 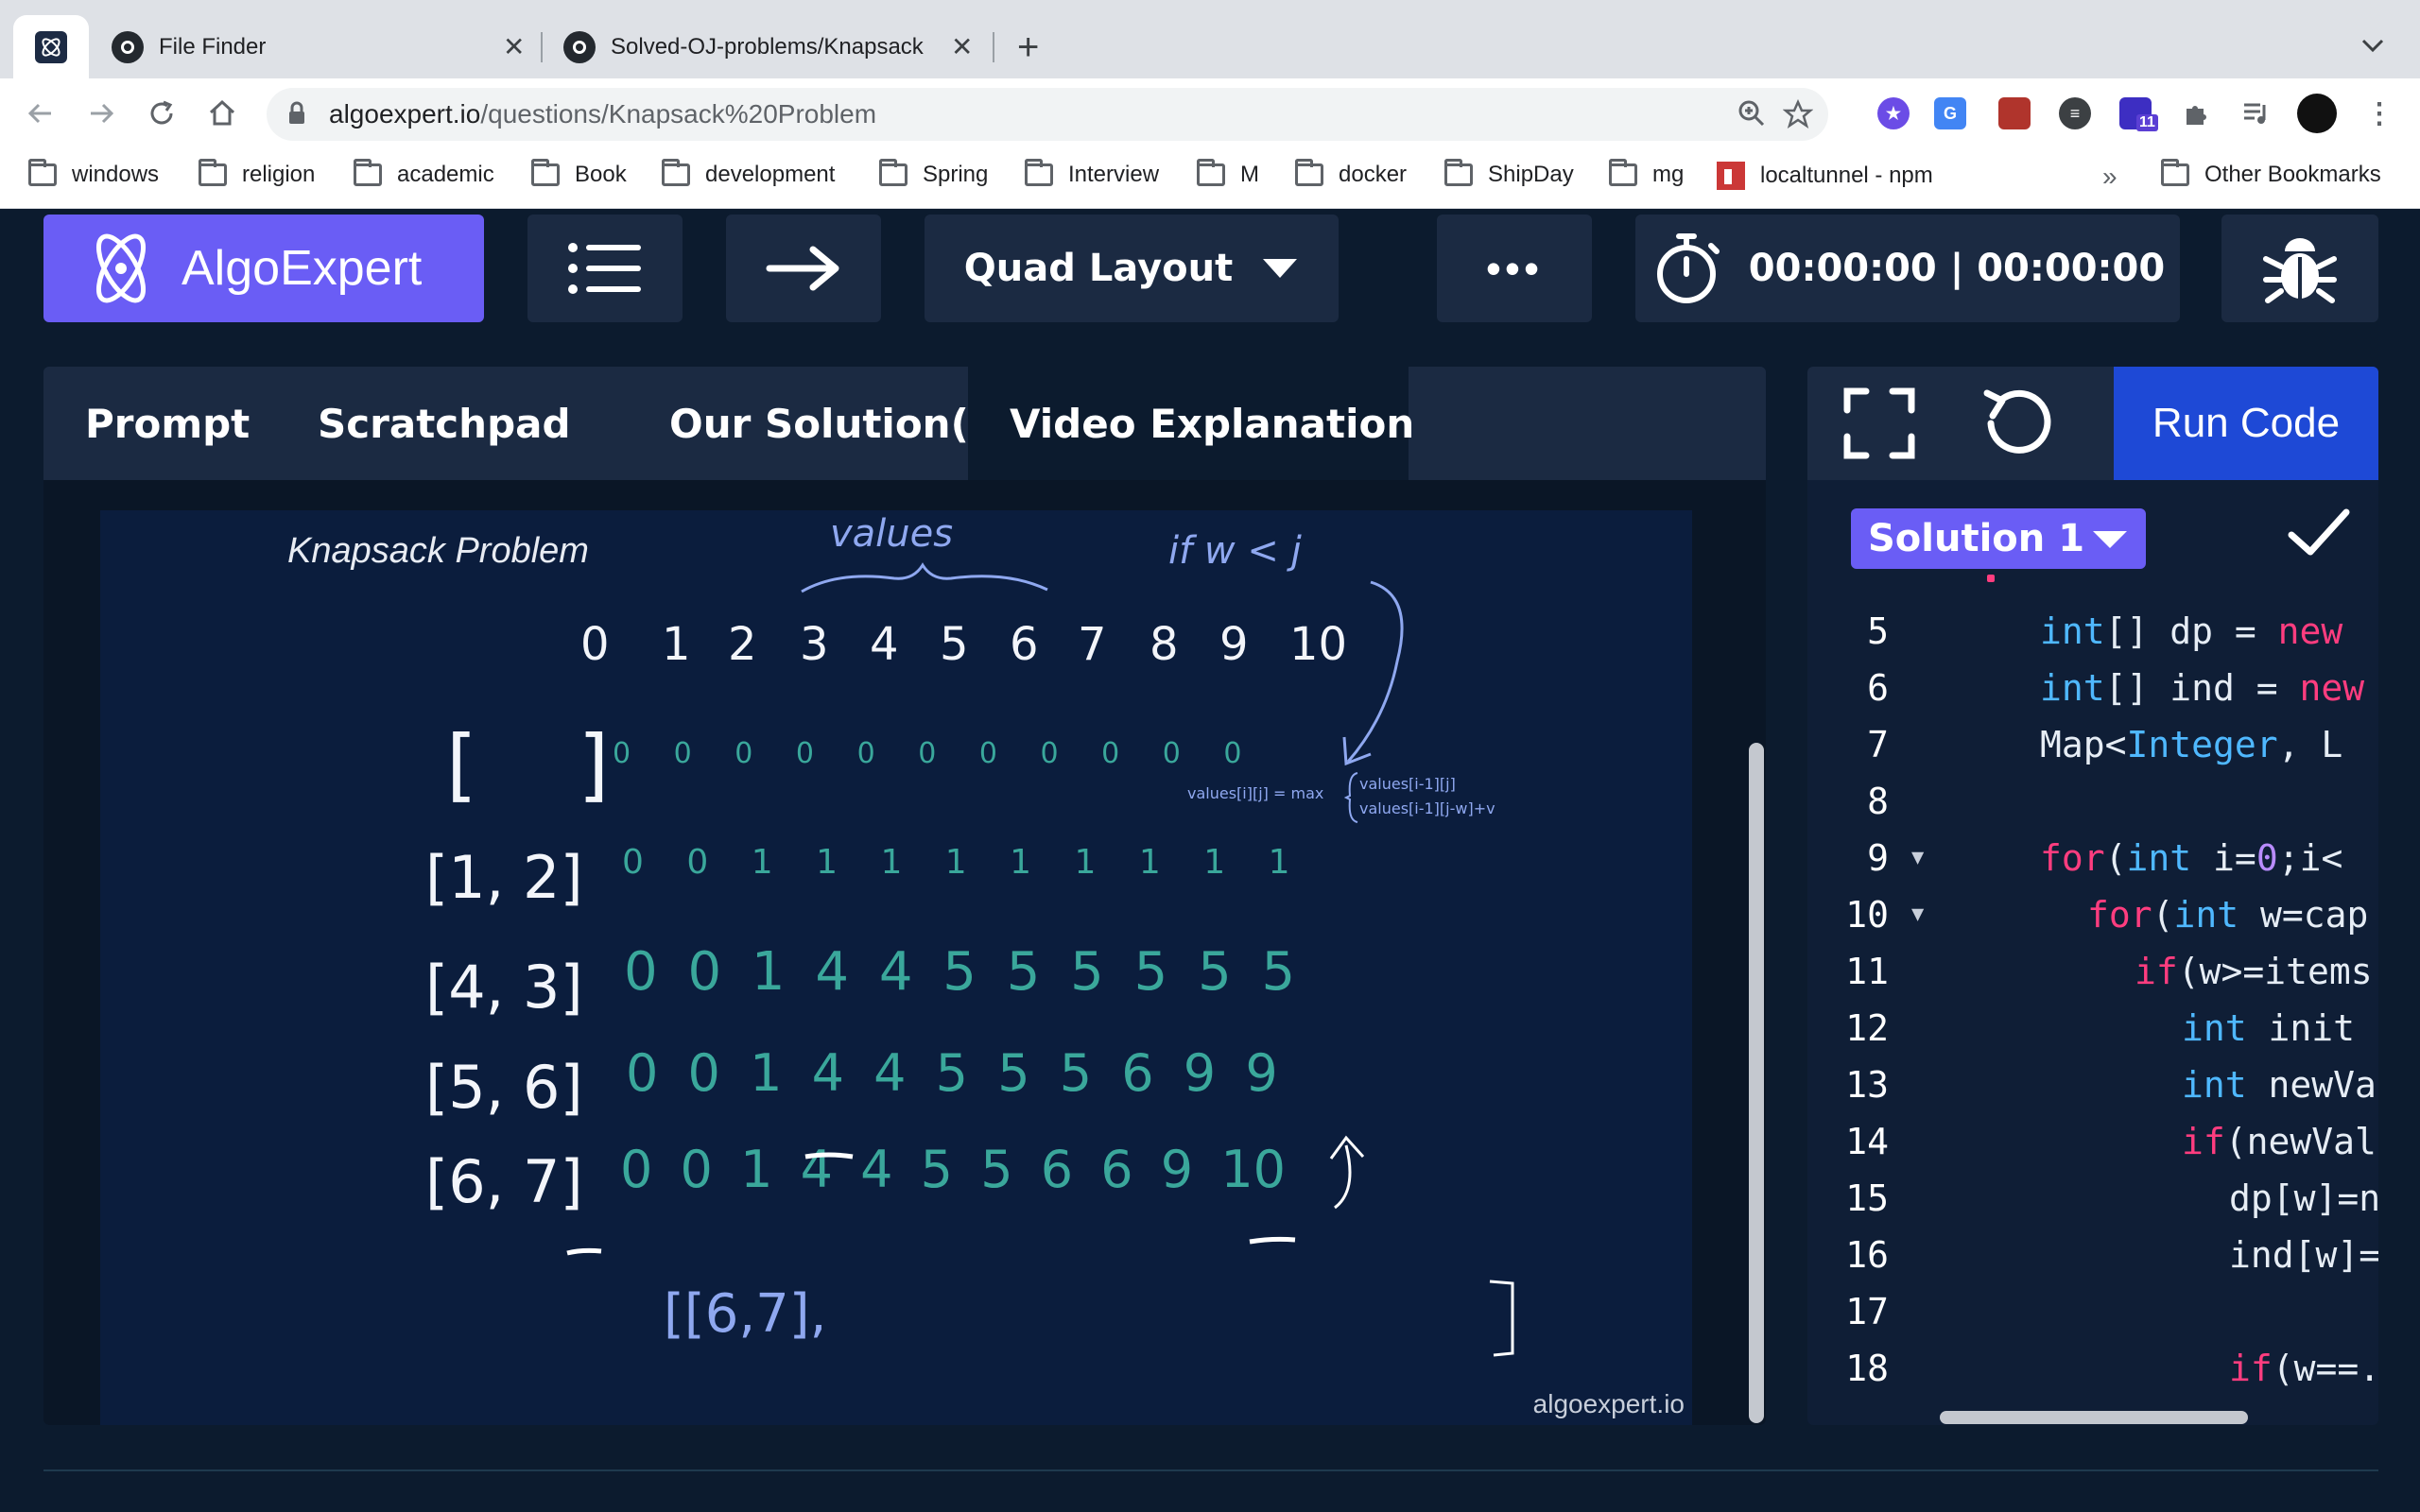 What do you see at coordinates (2110, 539) in the screenshot?
I see `caret-down-icon` at bounding box center [2110, 539].